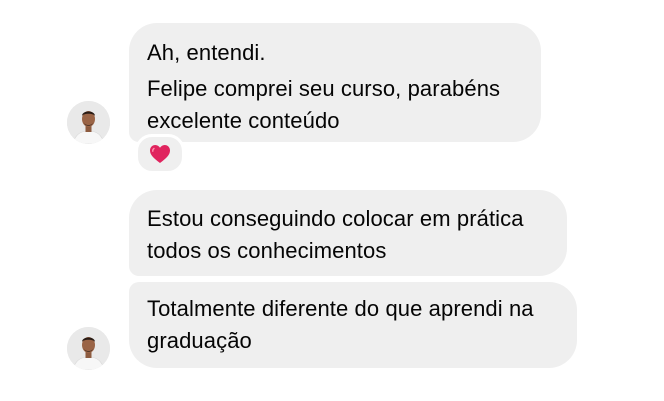 The width and height of the screenshot is (664, 401). What do you see at coordinates (267, 250) in the screenshot?
I see `message-text: todos os conhecimentos` at bounding box center [267, 250].